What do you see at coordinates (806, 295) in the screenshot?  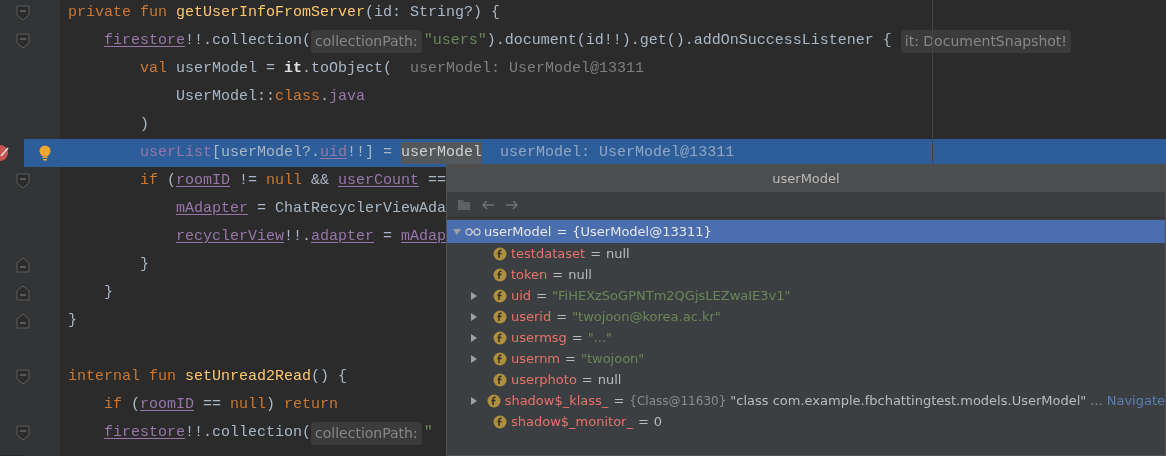 I see `tree-row: uid = "FiHEXzSoGPNTm2QGjsLEZwaIE3v1"` at bounding box center [806, 295].